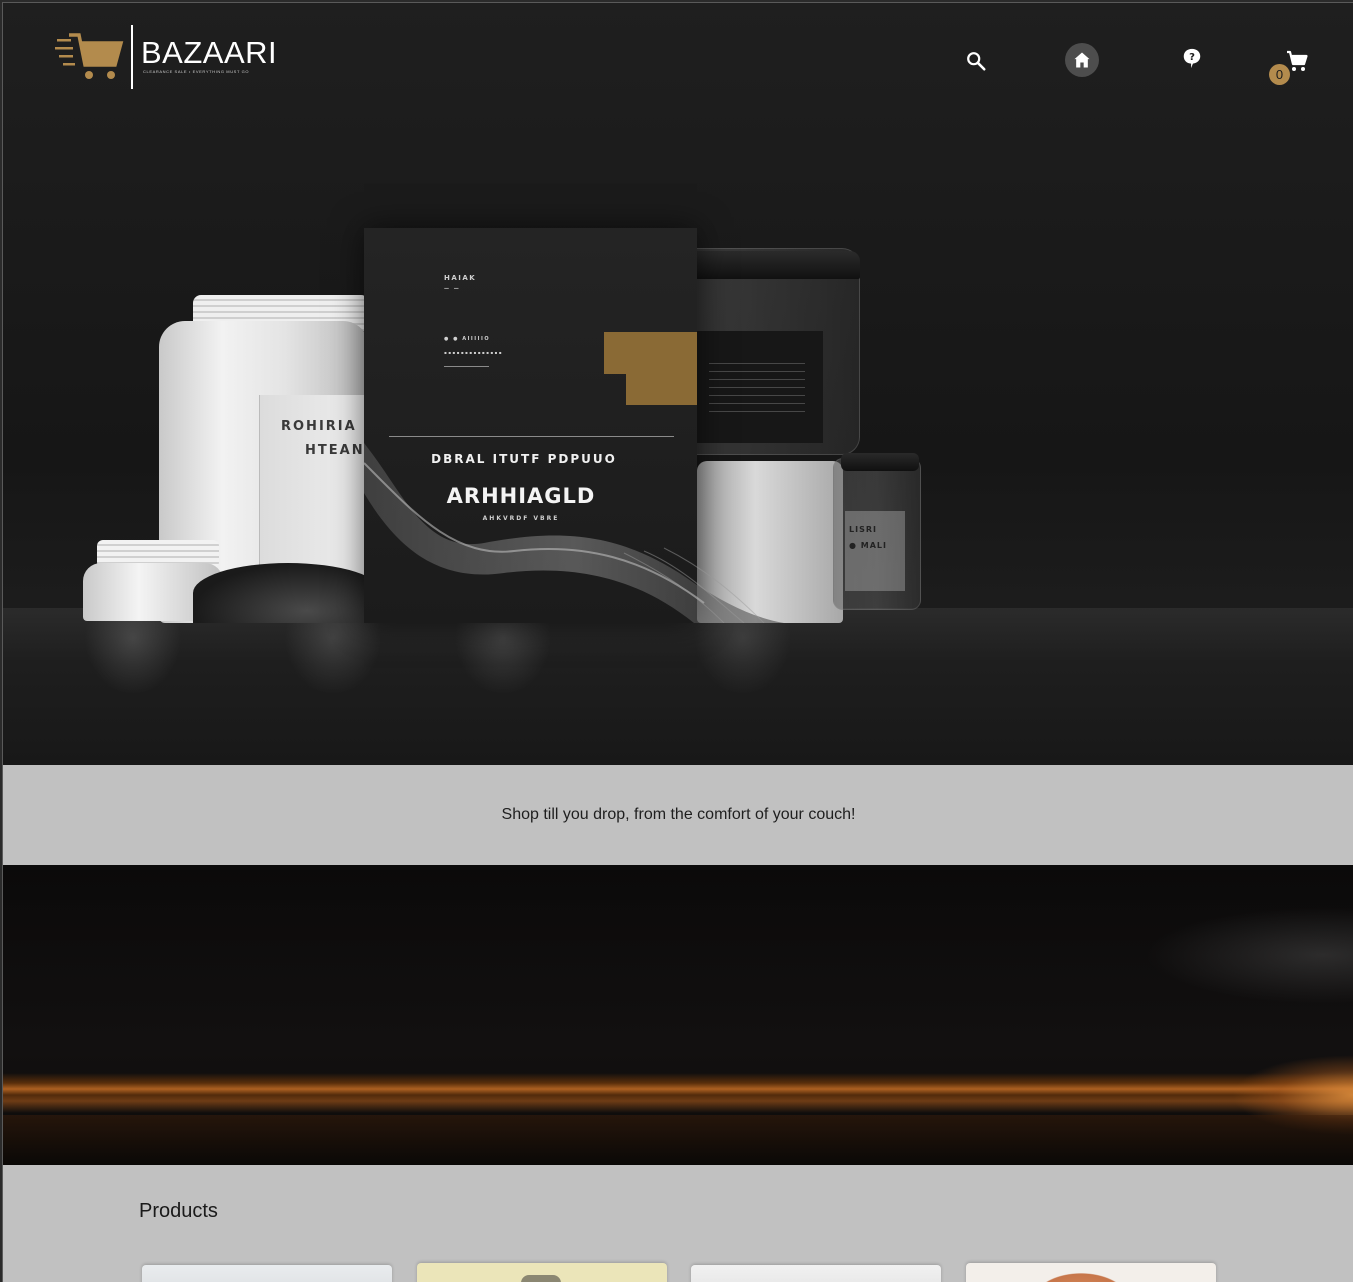 The image size is (1353, 1282). I want to click on search-button, so click(976, 61).